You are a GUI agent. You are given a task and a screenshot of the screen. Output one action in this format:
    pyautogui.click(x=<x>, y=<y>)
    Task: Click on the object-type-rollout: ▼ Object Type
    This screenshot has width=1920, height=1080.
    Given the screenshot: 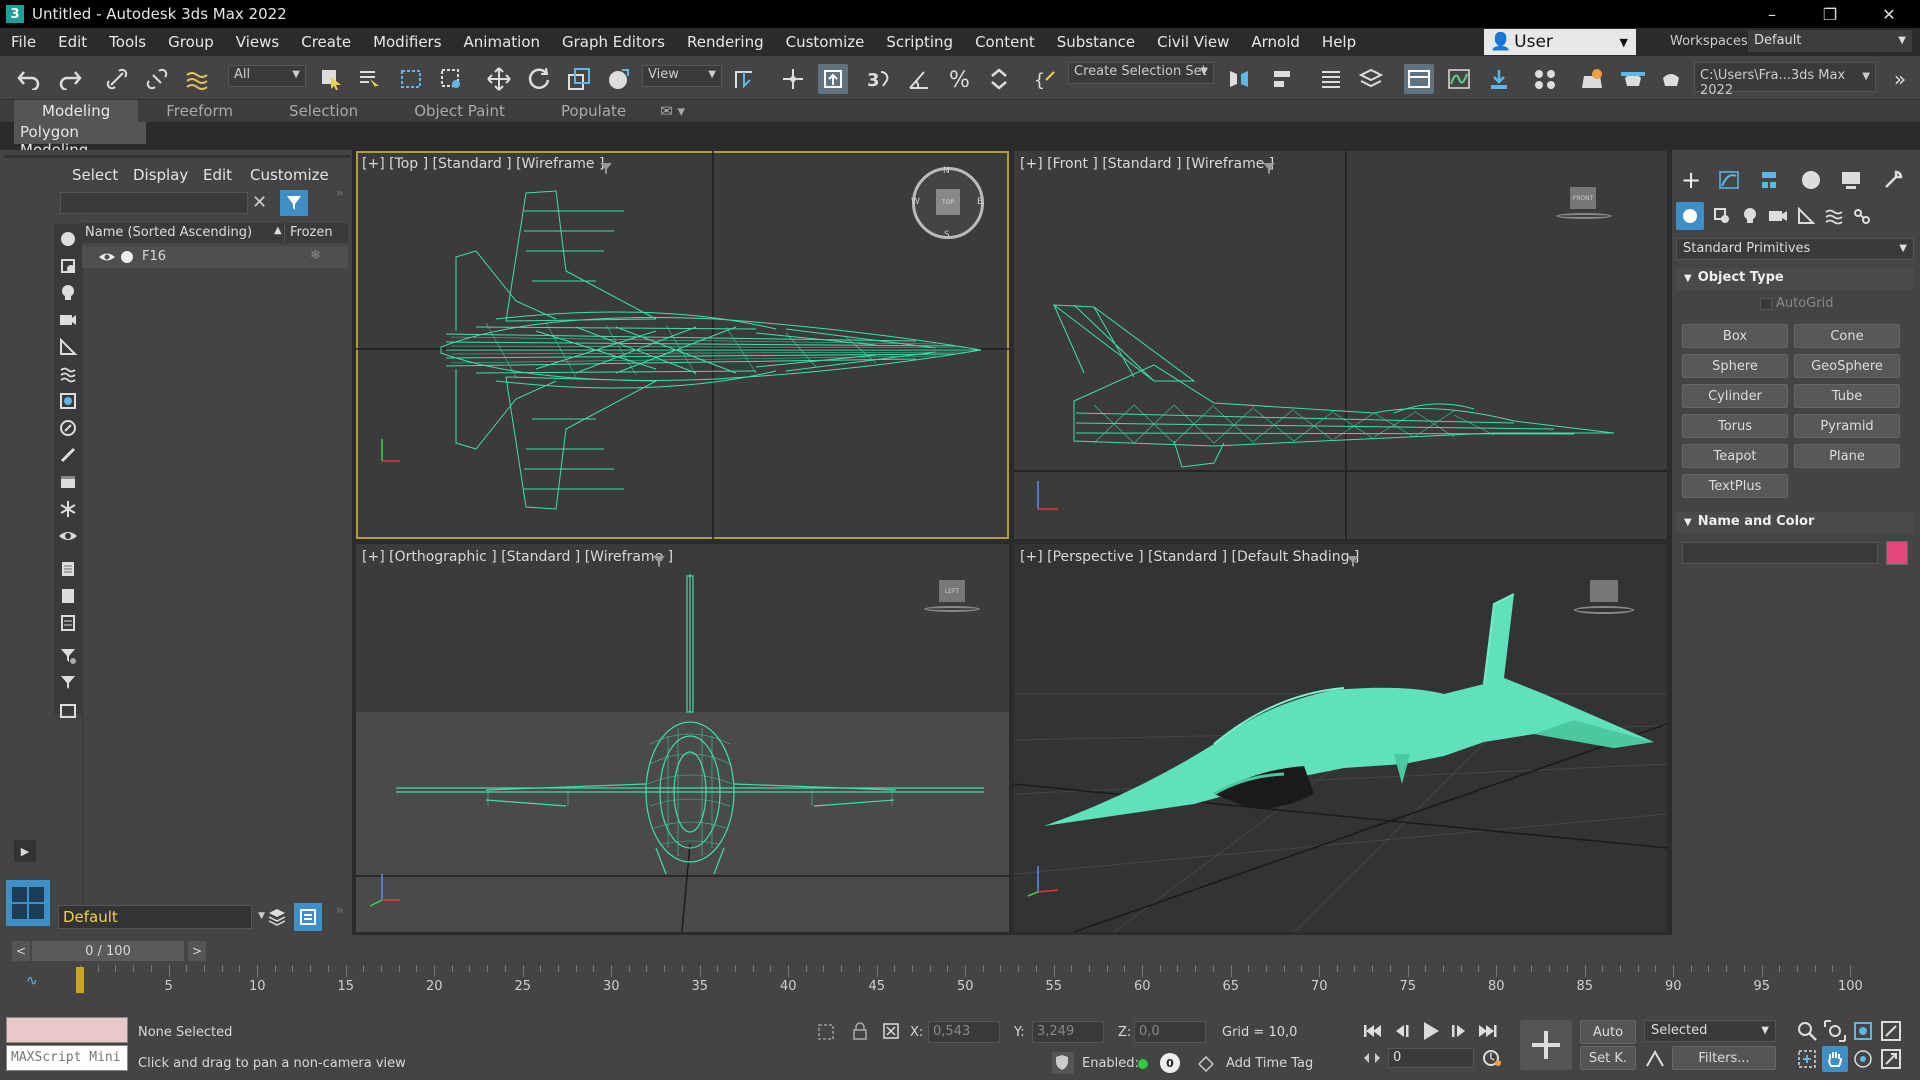 What is the action you would take?
    pyautogui.click(x=1795, y=279)
    